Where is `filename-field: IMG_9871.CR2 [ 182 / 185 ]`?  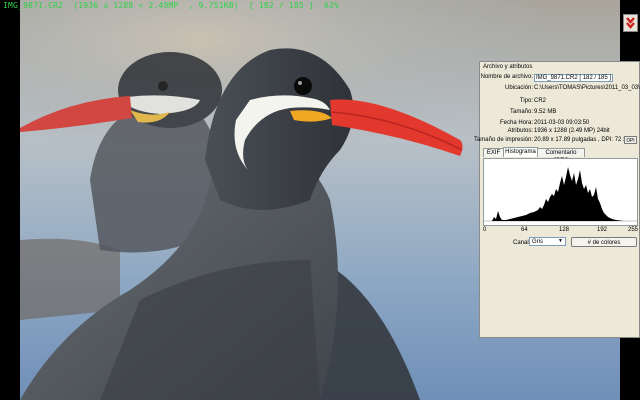
filename-field: IMG_9871.CR2 [ 182 / 185 ] is located at coordinates (574, 78).